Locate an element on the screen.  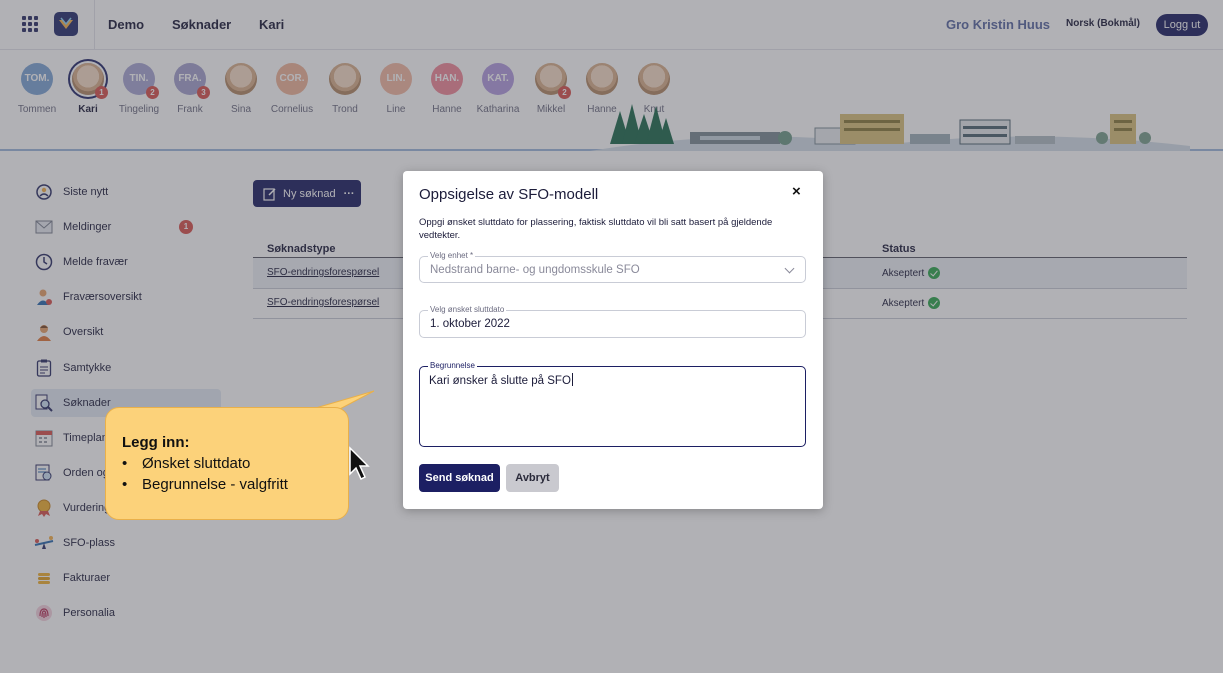
end-date-label: Velg ønsket sluttdato is located at coordinates (467, 309).